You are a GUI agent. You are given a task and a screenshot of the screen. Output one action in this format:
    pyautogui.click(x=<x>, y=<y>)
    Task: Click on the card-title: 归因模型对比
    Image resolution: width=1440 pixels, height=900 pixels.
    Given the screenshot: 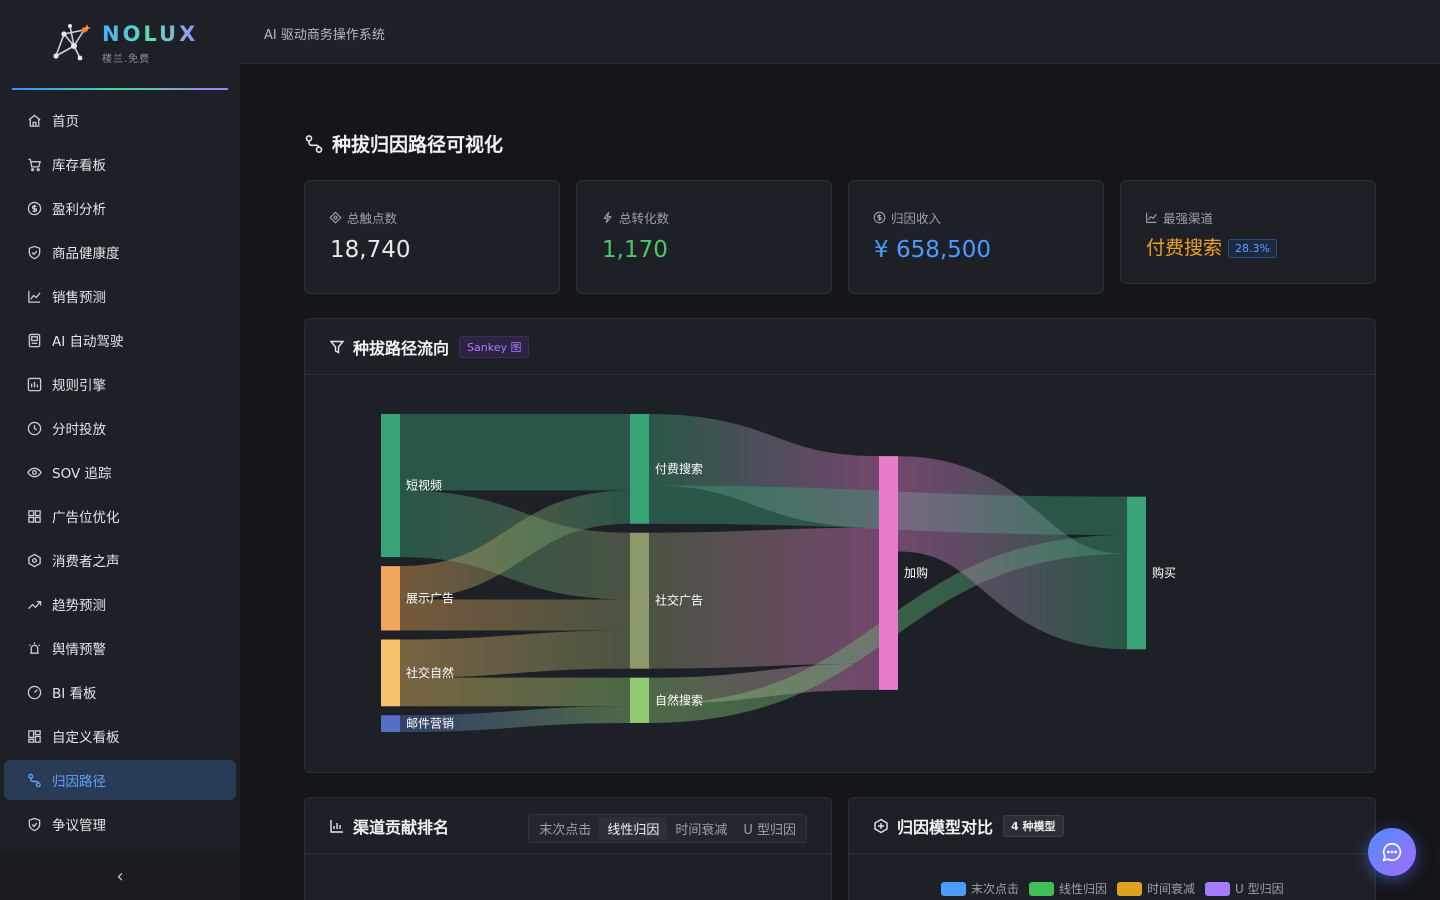 What is the action you would take?
    pyautogui.click(x=933, y=826)
    